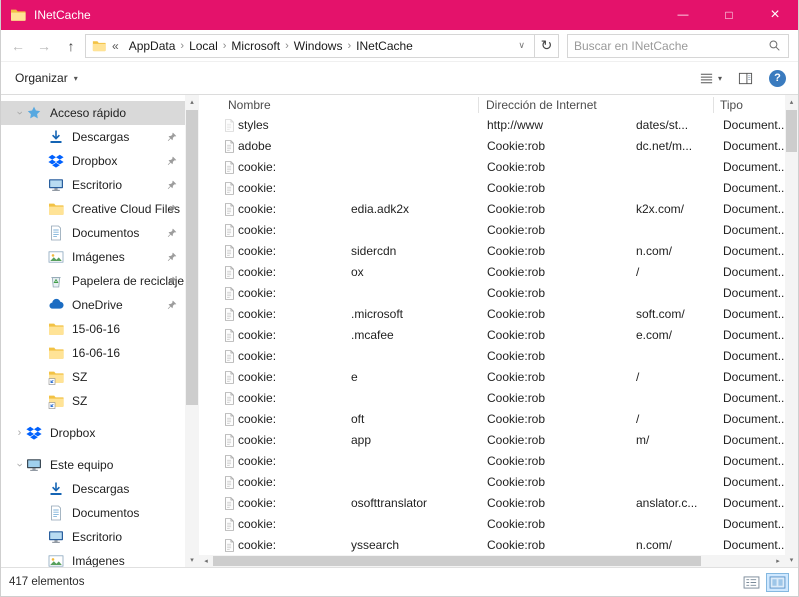  Describe the element at coordinates (255, 46) in the screenshot. I see `breadcrumb-item-microsoft: Microsoft` at that location.